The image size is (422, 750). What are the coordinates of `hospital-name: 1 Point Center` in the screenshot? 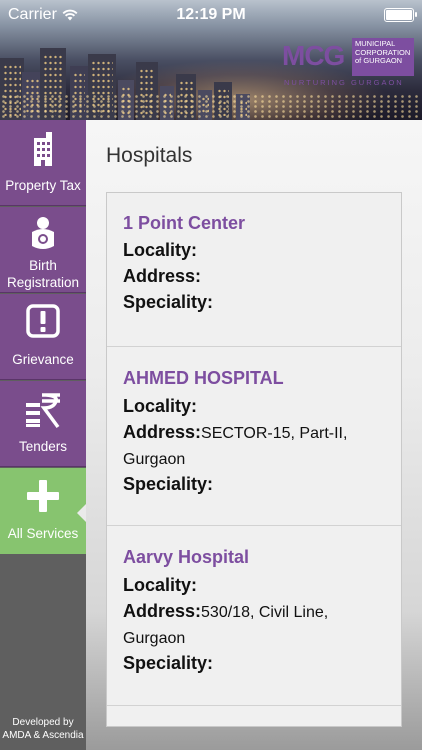 It's located at (184, 223).